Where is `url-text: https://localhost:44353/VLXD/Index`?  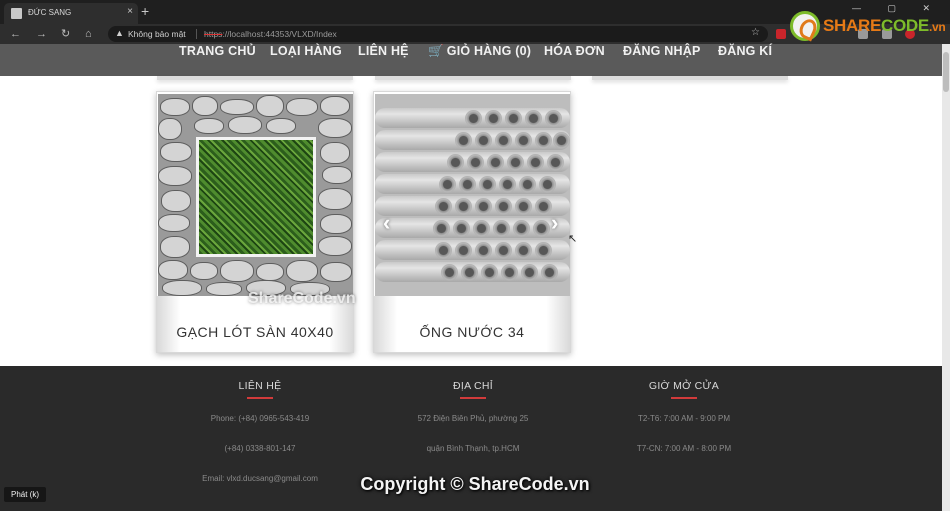
url-text: https://localhost:44353/VLXD/Index is located at coordinates (270, 34).